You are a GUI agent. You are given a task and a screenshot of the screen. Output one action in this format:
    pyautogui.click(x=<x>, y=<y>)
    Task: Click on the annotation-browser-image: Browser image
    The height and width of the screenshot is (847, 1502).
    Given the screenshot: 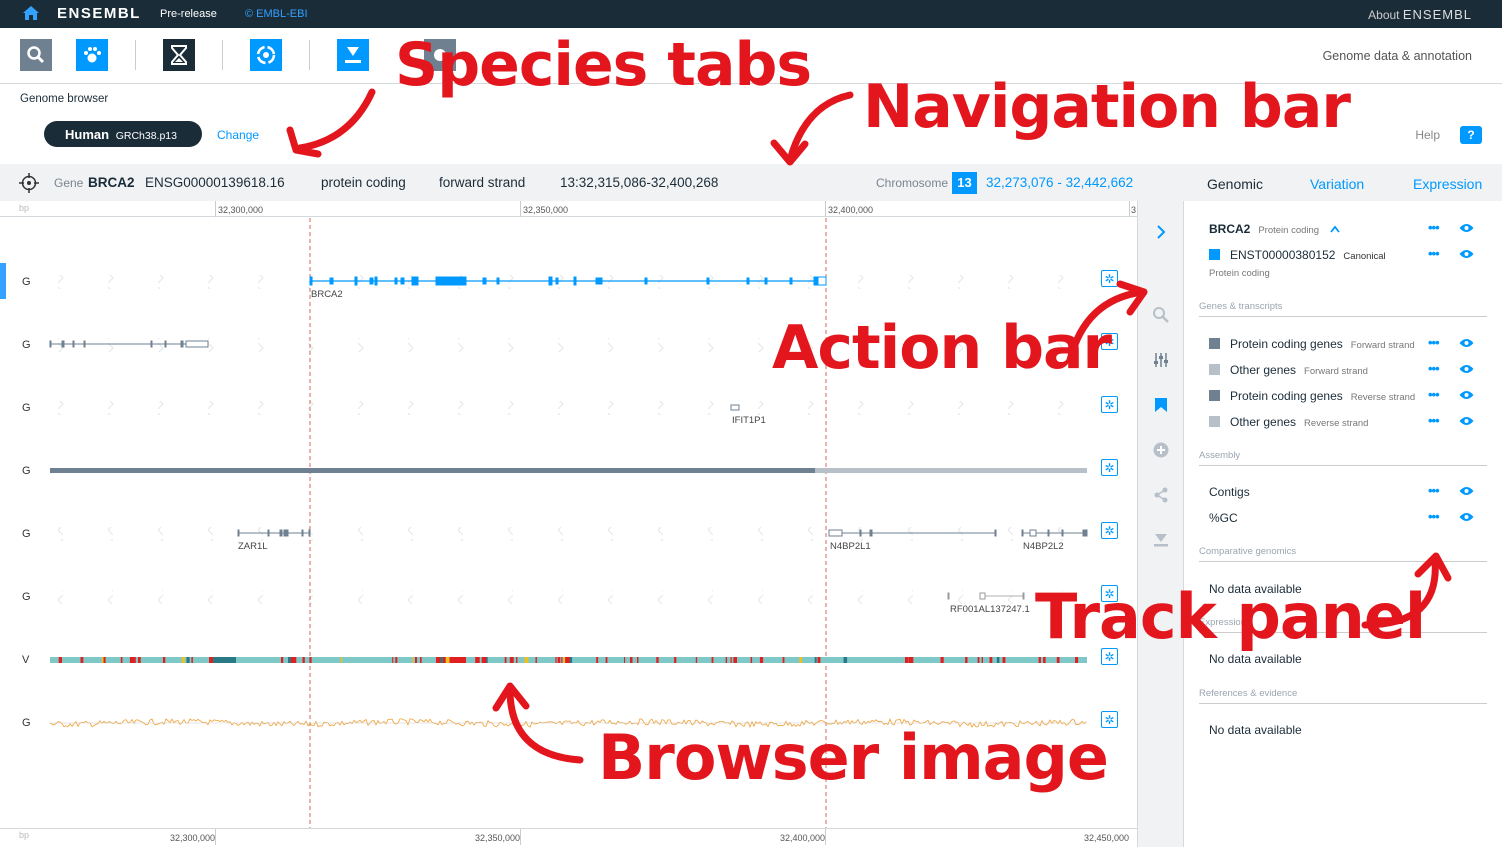 What is the action you would take?
    pyautogui.click(x=853, y=757)
    